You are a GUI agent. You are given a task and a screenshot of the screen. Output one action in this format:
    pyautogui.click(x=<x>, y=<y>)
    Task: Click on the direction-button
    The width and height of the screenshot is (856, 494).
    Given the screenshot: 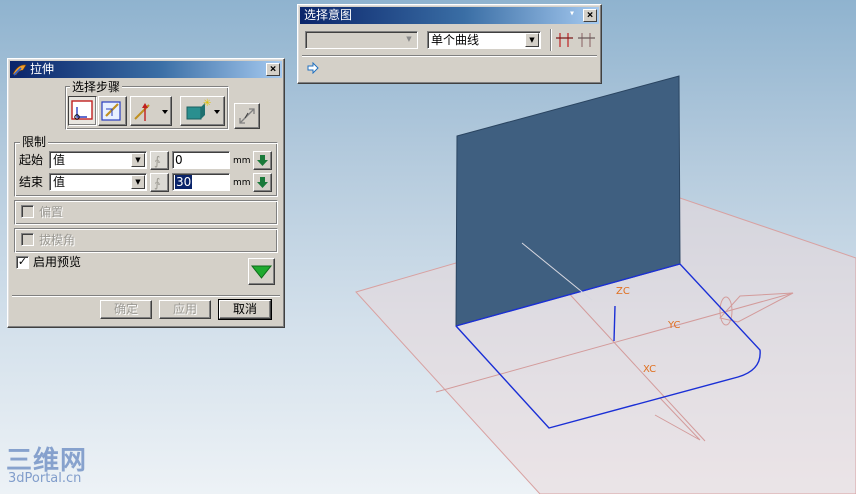 What is the action you would take?
    pyautogui.click(x=151, y=111)
    